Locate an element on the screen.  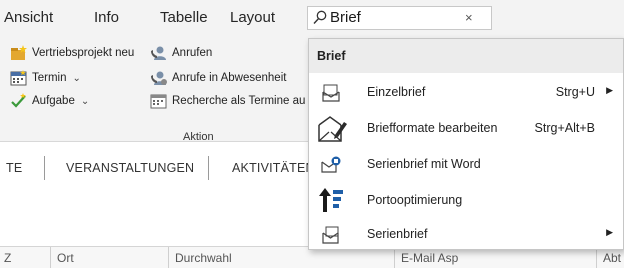
menu-item-label: Briefformate bearbeiten is located at coordinates (432, 128).